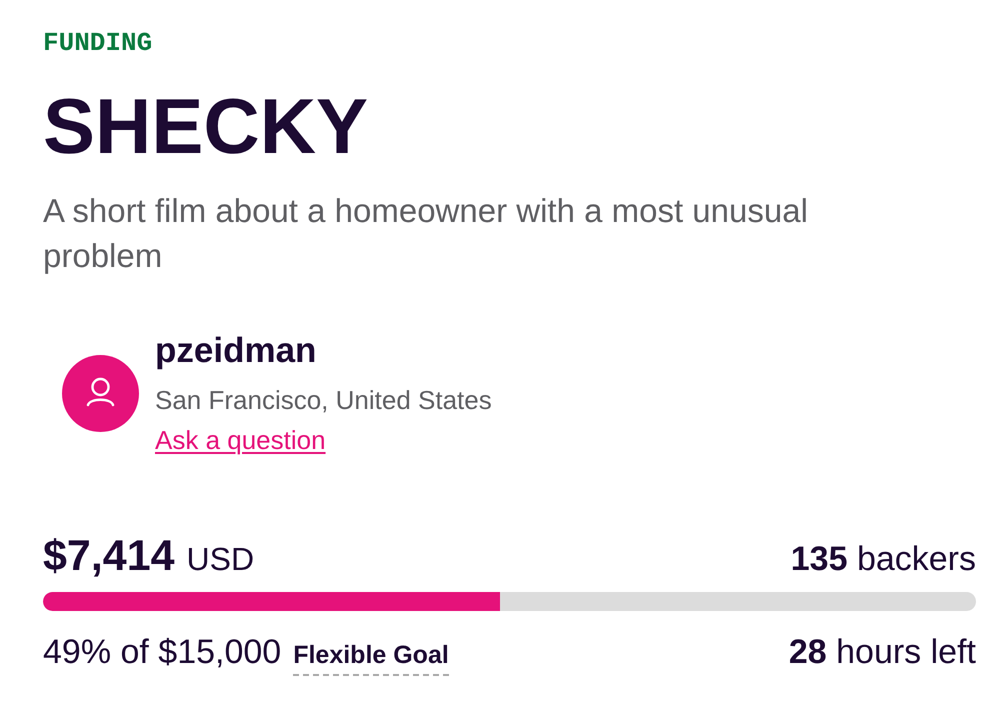 Image resolution: width=1000 pixels, height=707 pixels. What do you see at coordinates (235, 351) in the screenshot?
I see `creator-name: pzeidman` at bounding box center [235, 351].